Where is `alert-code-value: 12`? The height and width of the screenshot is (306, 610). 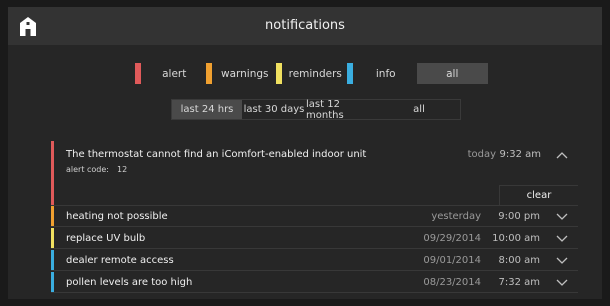
alert-code-value: 12 is located at coordinates (122, 169).